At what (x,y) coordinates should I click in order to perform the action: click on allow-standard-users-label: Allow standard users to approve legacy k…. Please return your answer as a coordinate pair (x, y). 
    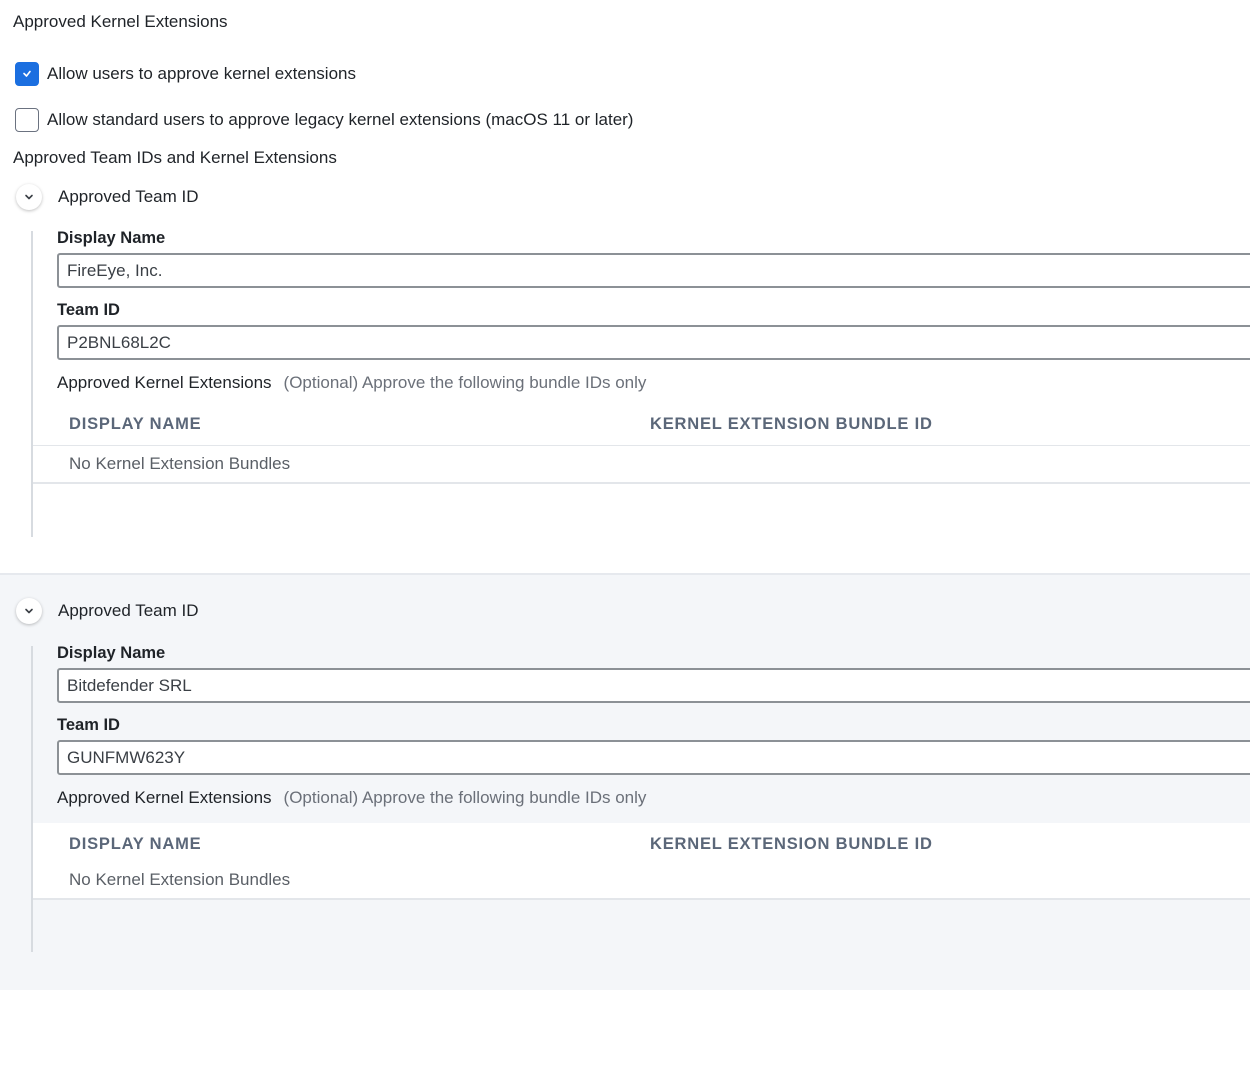
    Looking at the image, I should click on (340, 119).